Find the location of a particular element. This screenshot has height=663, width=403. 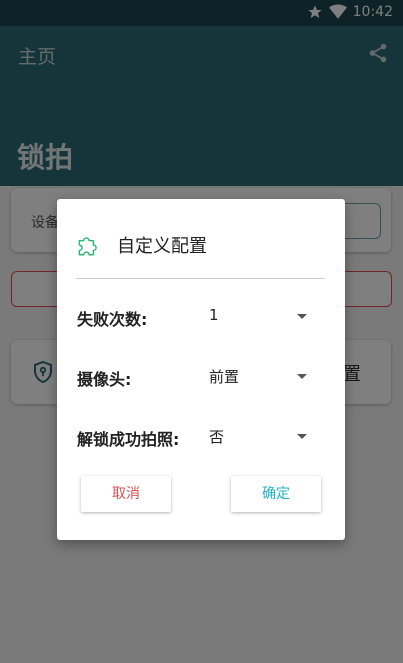

dialog-title: 自定义配置 is located at coordinates (162, 246).